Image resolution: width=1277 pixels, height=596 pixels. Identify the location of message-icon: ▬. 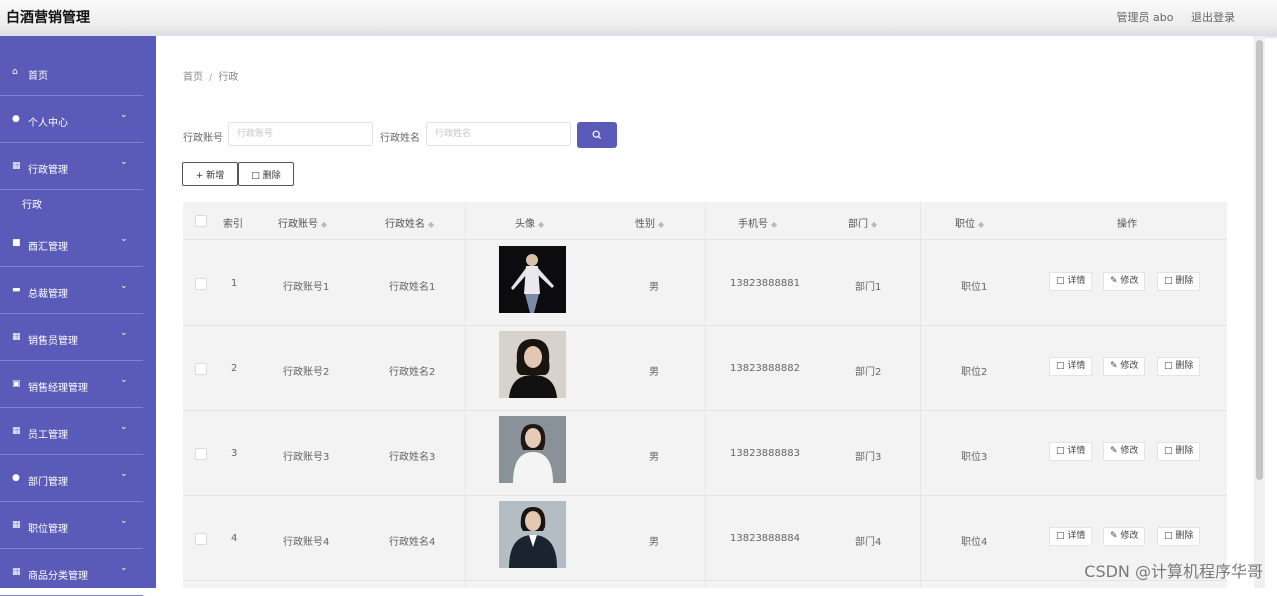
(16, 290).